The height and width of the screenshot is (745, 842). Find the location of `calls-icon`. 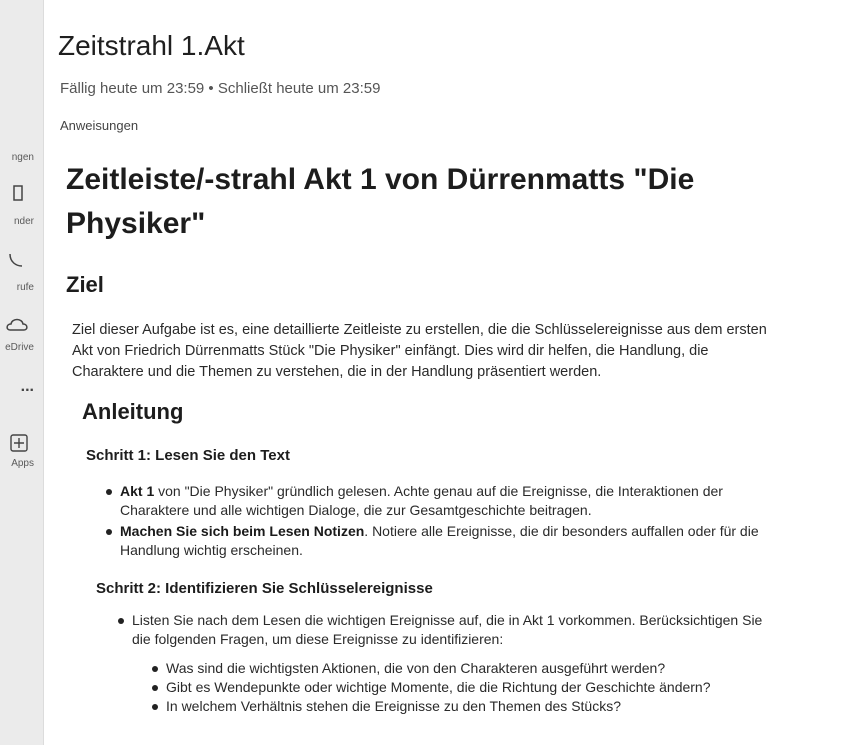

calls-icon is located at coordinates (16, 260).